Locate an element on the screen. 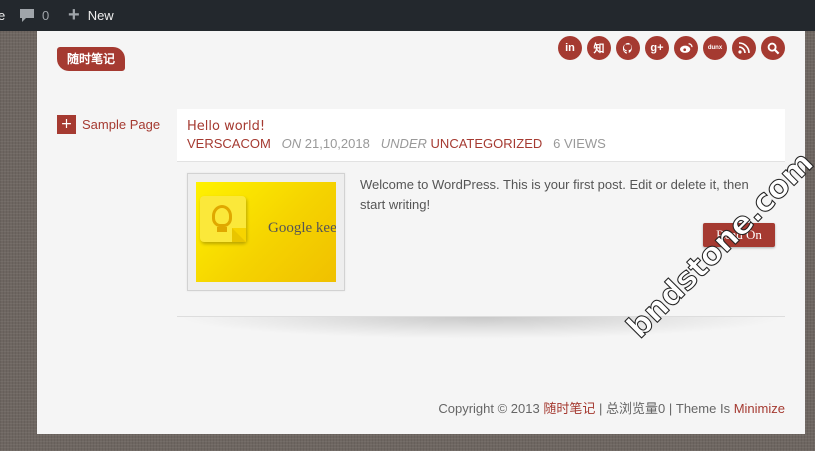 The height and width of the screenshot is (451, 815). total-views-label: 总浏览量 is located at coordinates (632, 408).